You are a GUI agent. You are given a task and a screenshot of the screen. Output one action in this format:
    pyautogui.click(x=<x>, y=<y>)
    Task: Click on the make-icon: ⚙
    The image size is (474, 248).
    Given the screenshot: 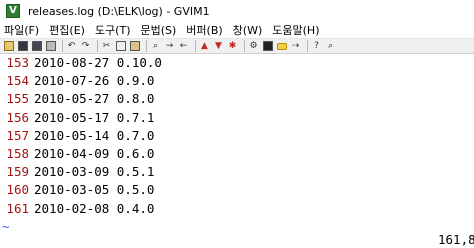 What is the action you would take?
    pyautogui.click(x=253, y=46)
    